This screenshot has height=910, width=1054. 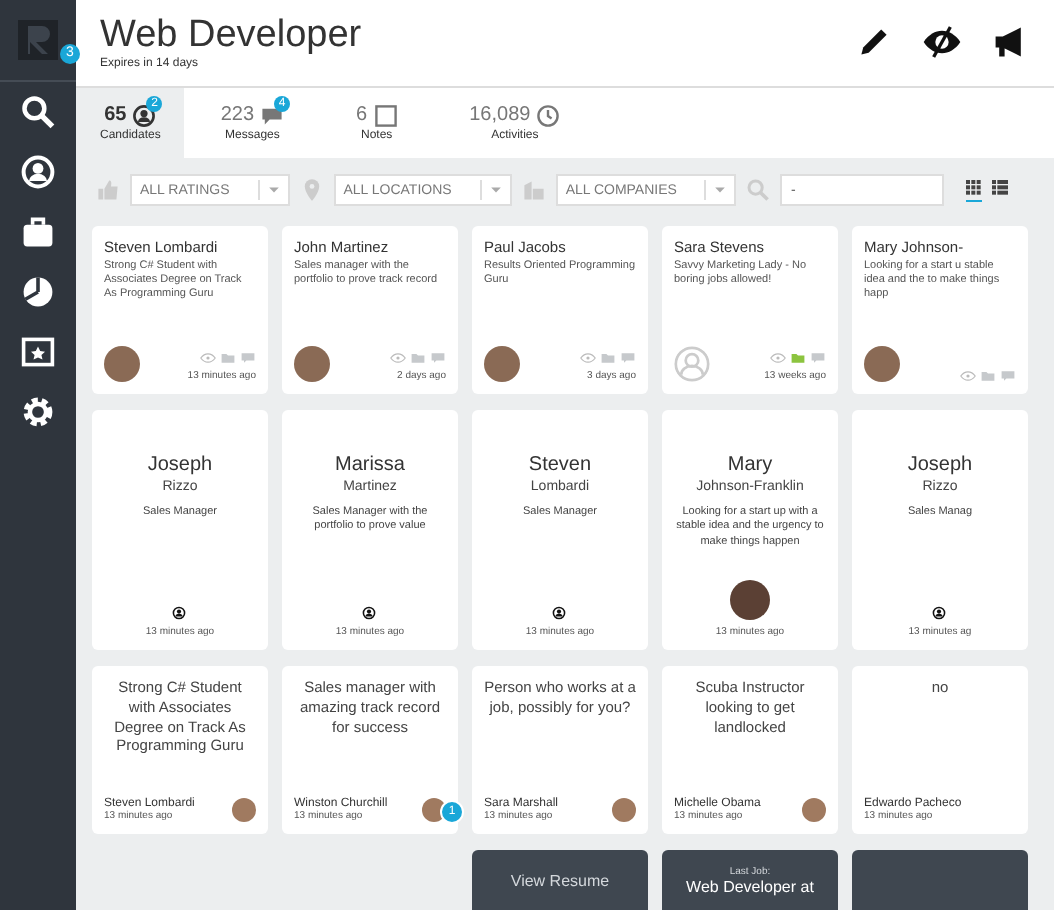 I want to click on first-name: Marissa, so click(x=369, y=465).